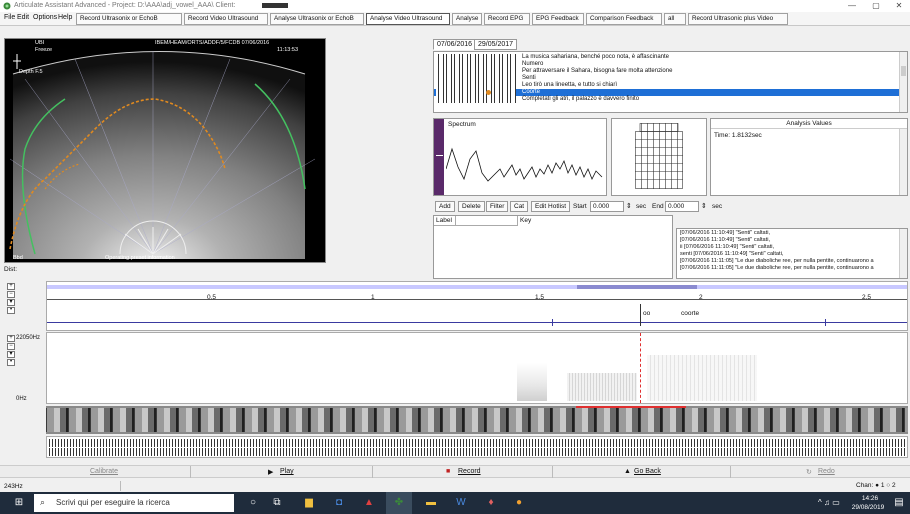  What do you see at coordinates (11, 354) in the screenshot?
I see `spectro-down-icon: ▾` at bounding box center [11, 354].